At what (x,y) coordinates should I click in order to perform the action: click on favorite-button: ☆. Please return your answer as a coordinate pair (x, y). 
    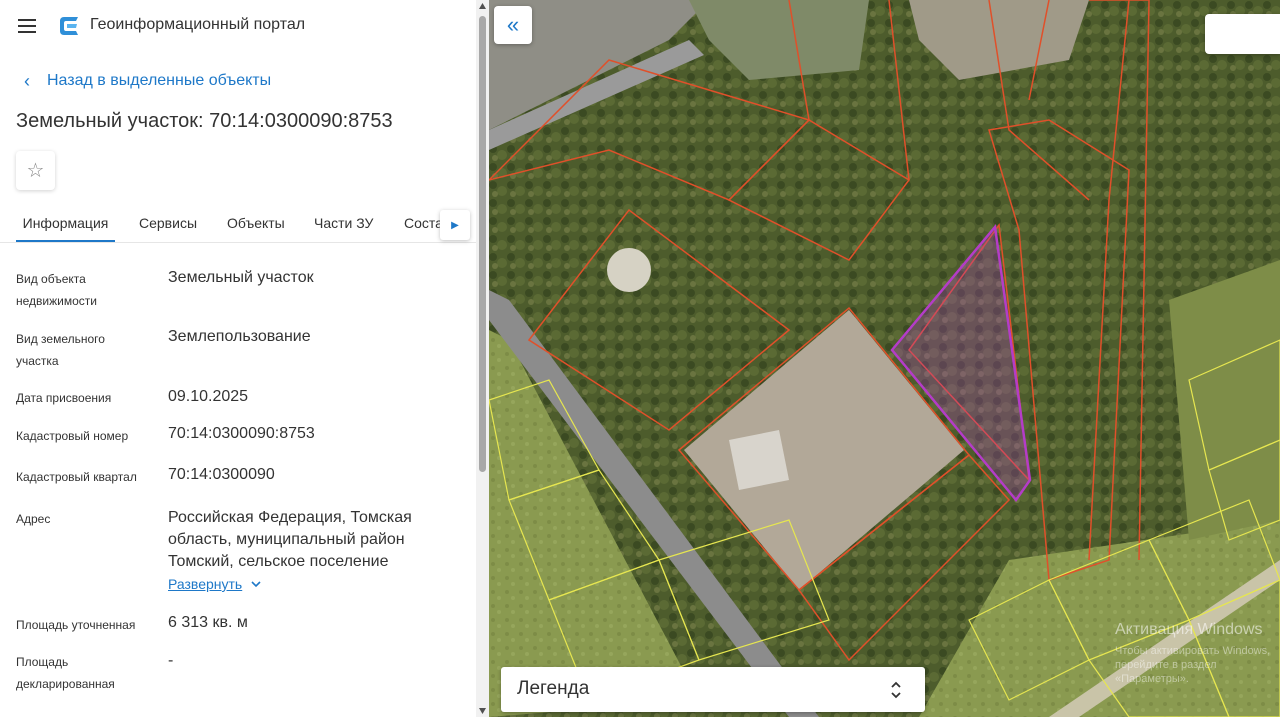
    Looking at the image, I should click on (35, 170).